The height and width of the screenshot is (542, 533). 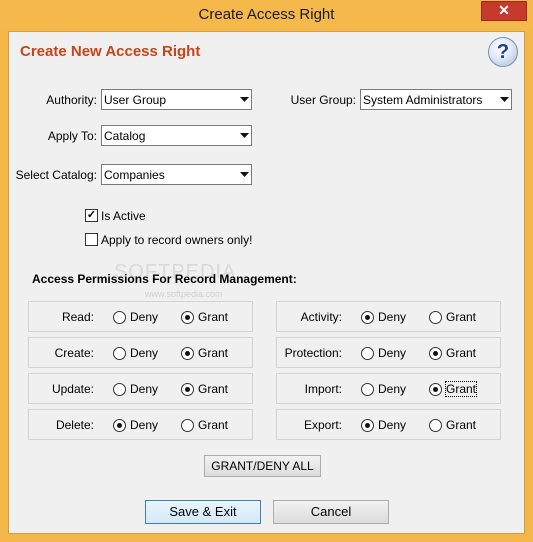 What do you see at coordinates (187, 389) in the screenshot?
I see `update-grant-radio` at bounding box center [187, 389].